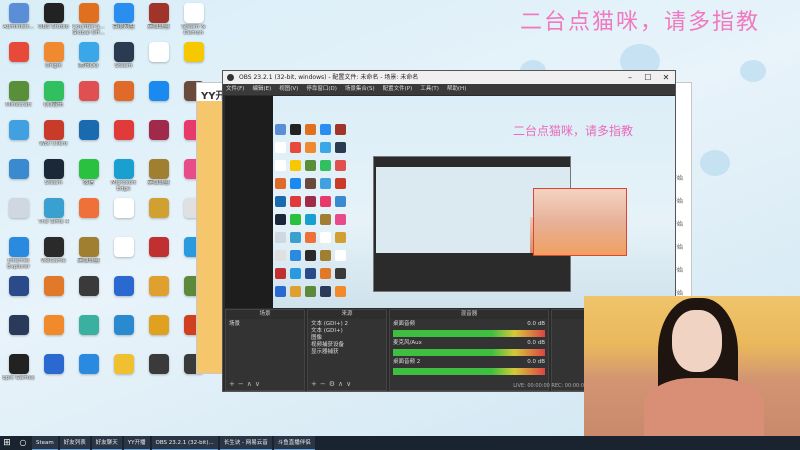  What do you see at coordinates (53, 22) in the screenshot?
I see `desktop-icon: OBS Studio` at bounding box center [53, 22].